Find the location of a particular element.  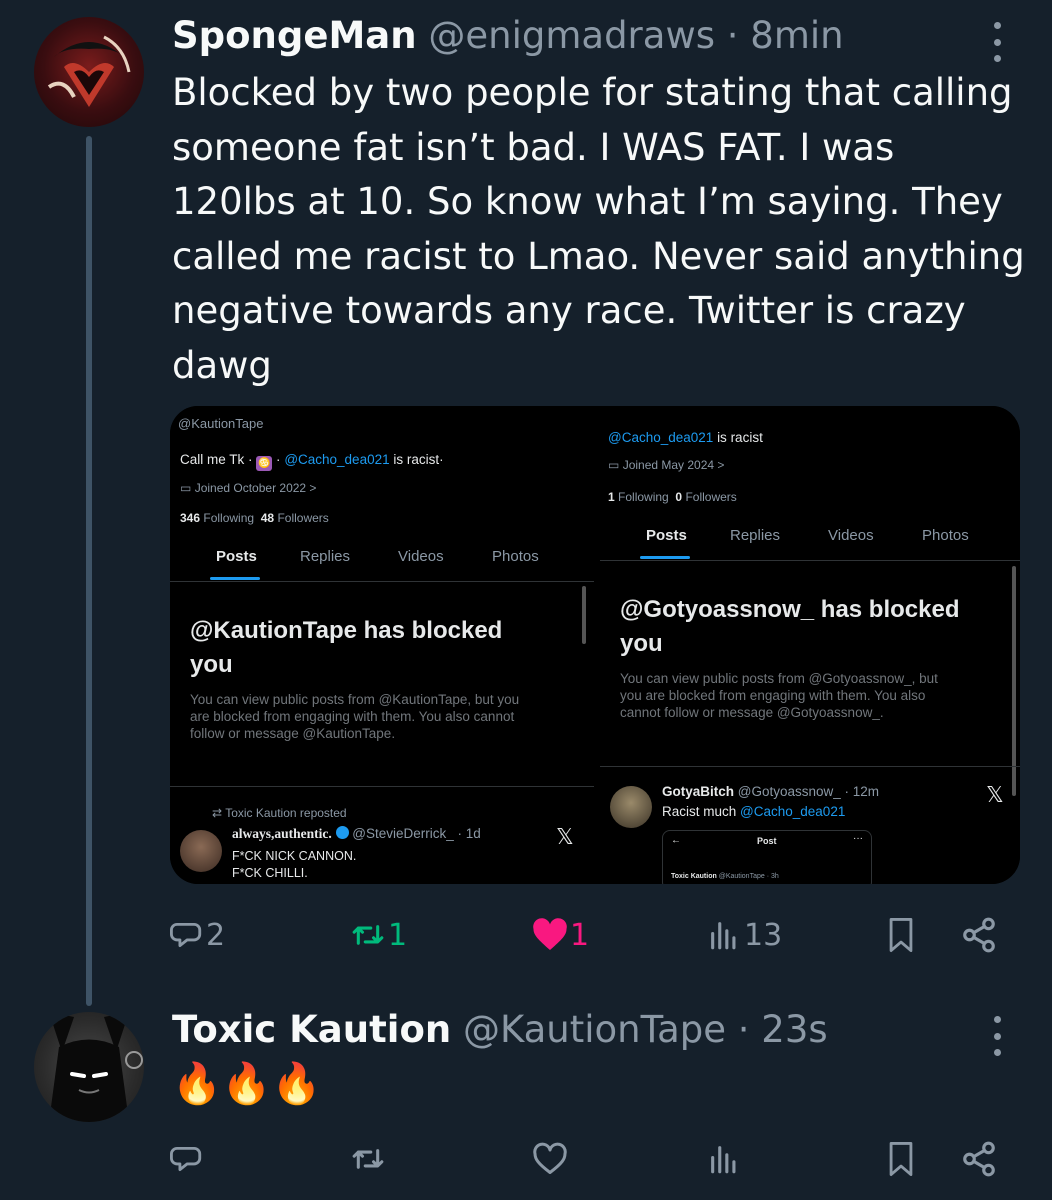

post-text-body: Racist much is located at coordinates (699, 811).